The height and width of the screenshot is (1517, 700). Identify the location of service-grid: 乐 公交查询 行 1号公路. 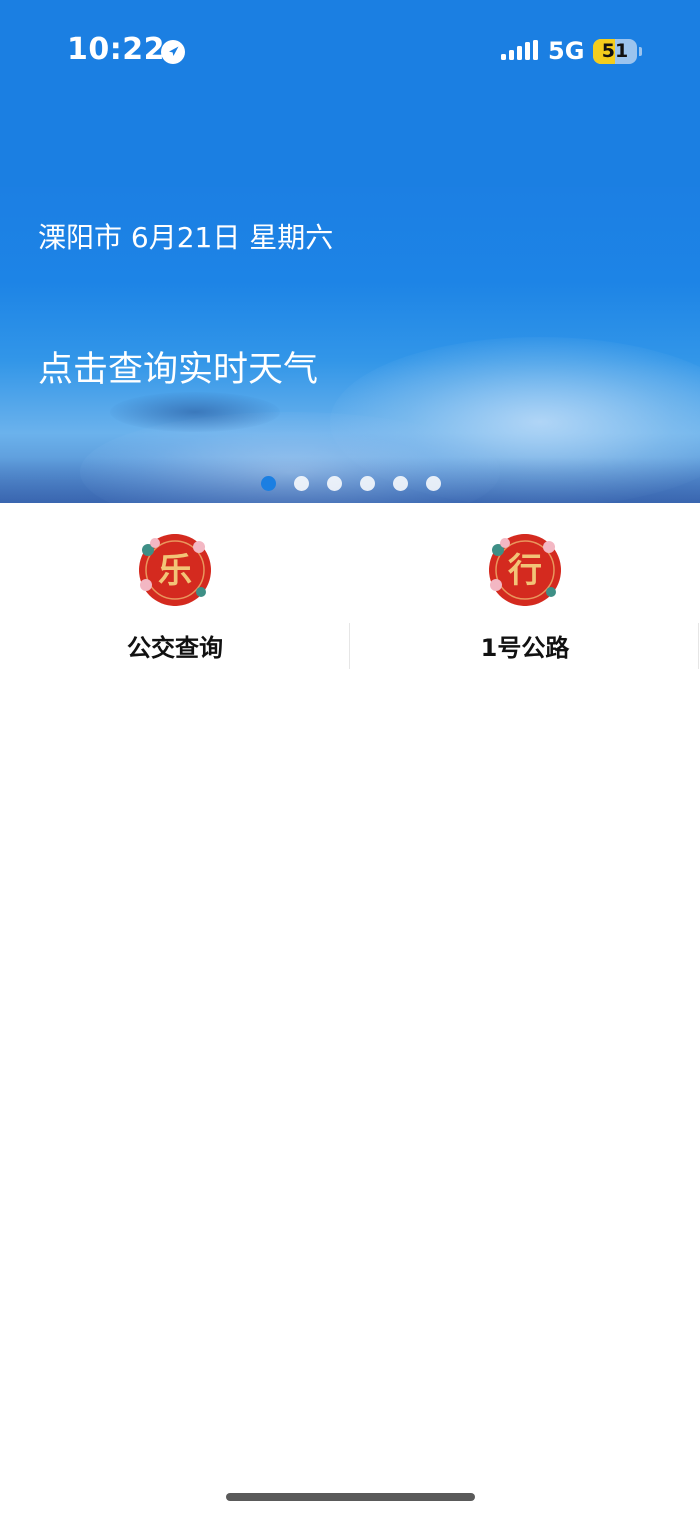
(350, 590).